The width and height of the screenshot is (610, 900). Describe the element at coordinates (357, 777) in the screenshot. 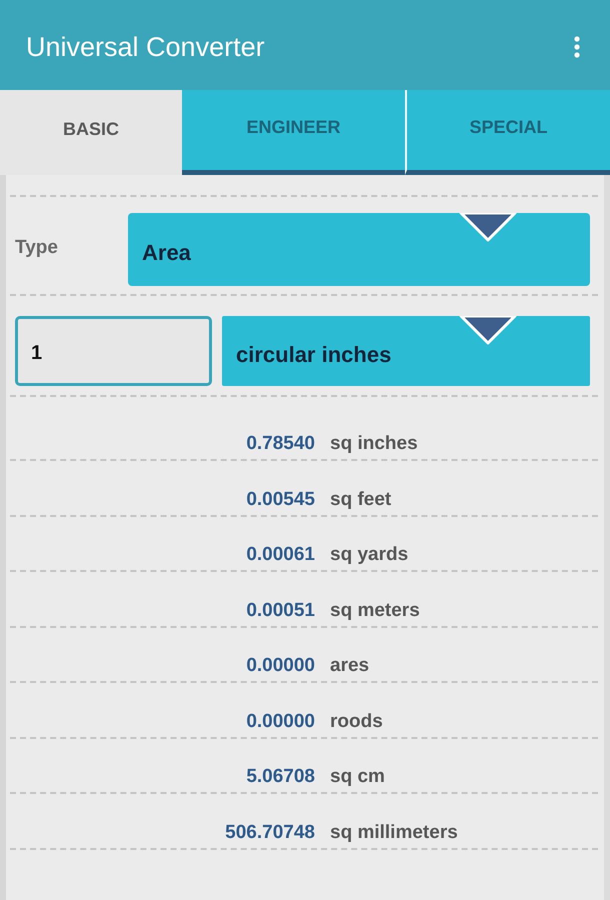

I see `result-unit: sq cm` at that location.